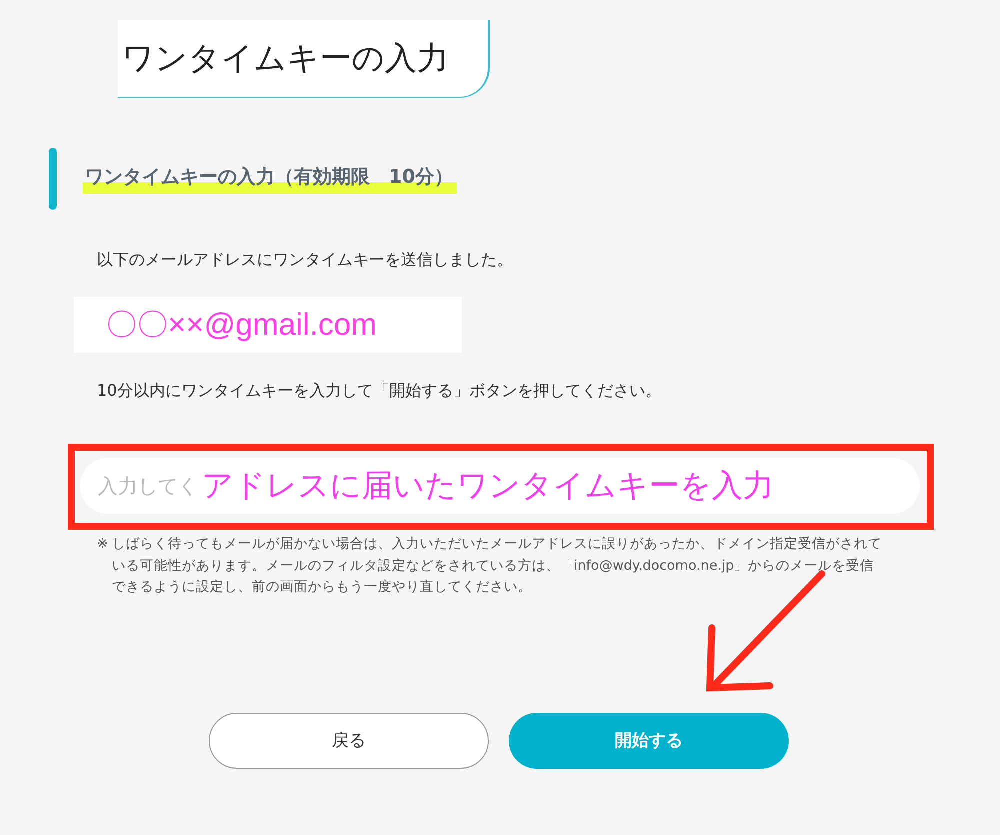 The image size is (1000, 835). What do you see at coordinates (285, 58) in the screenshot?
I see `page-title: ワンタイムキーの入力` at bounding box center [285, 58].